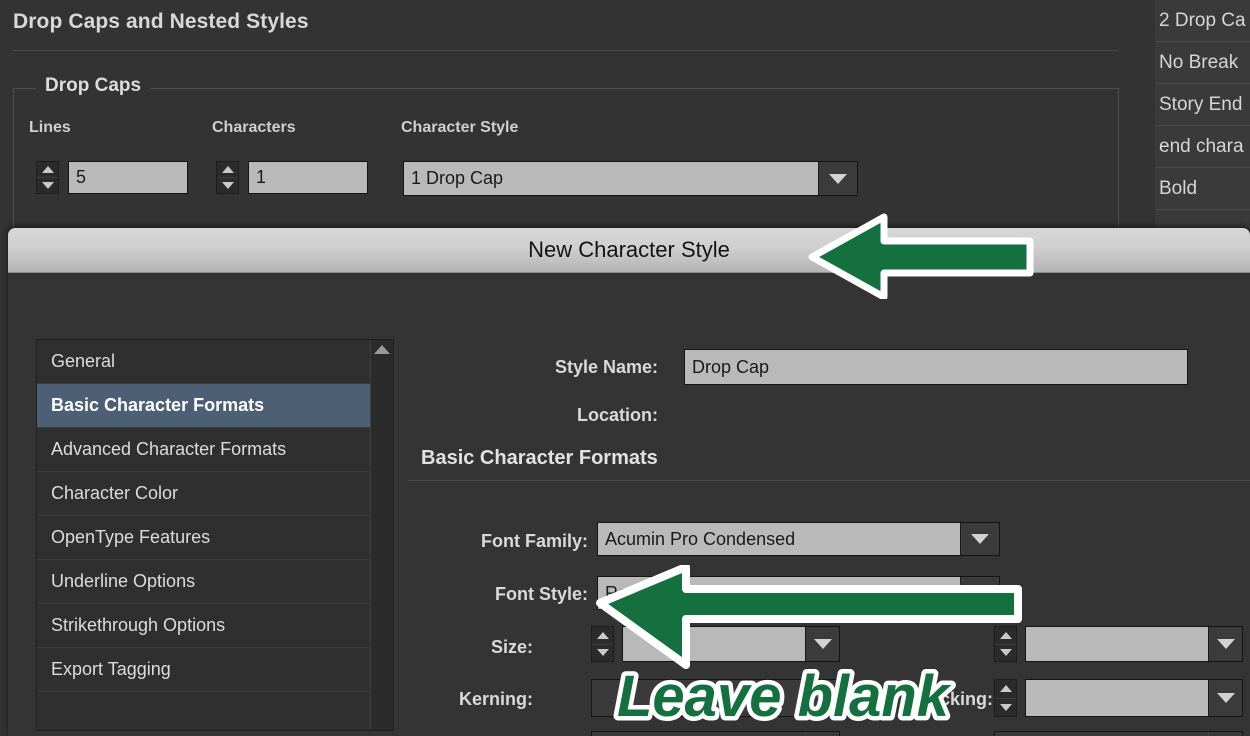  I want to click on leading-combobox, so click(1134, 644).